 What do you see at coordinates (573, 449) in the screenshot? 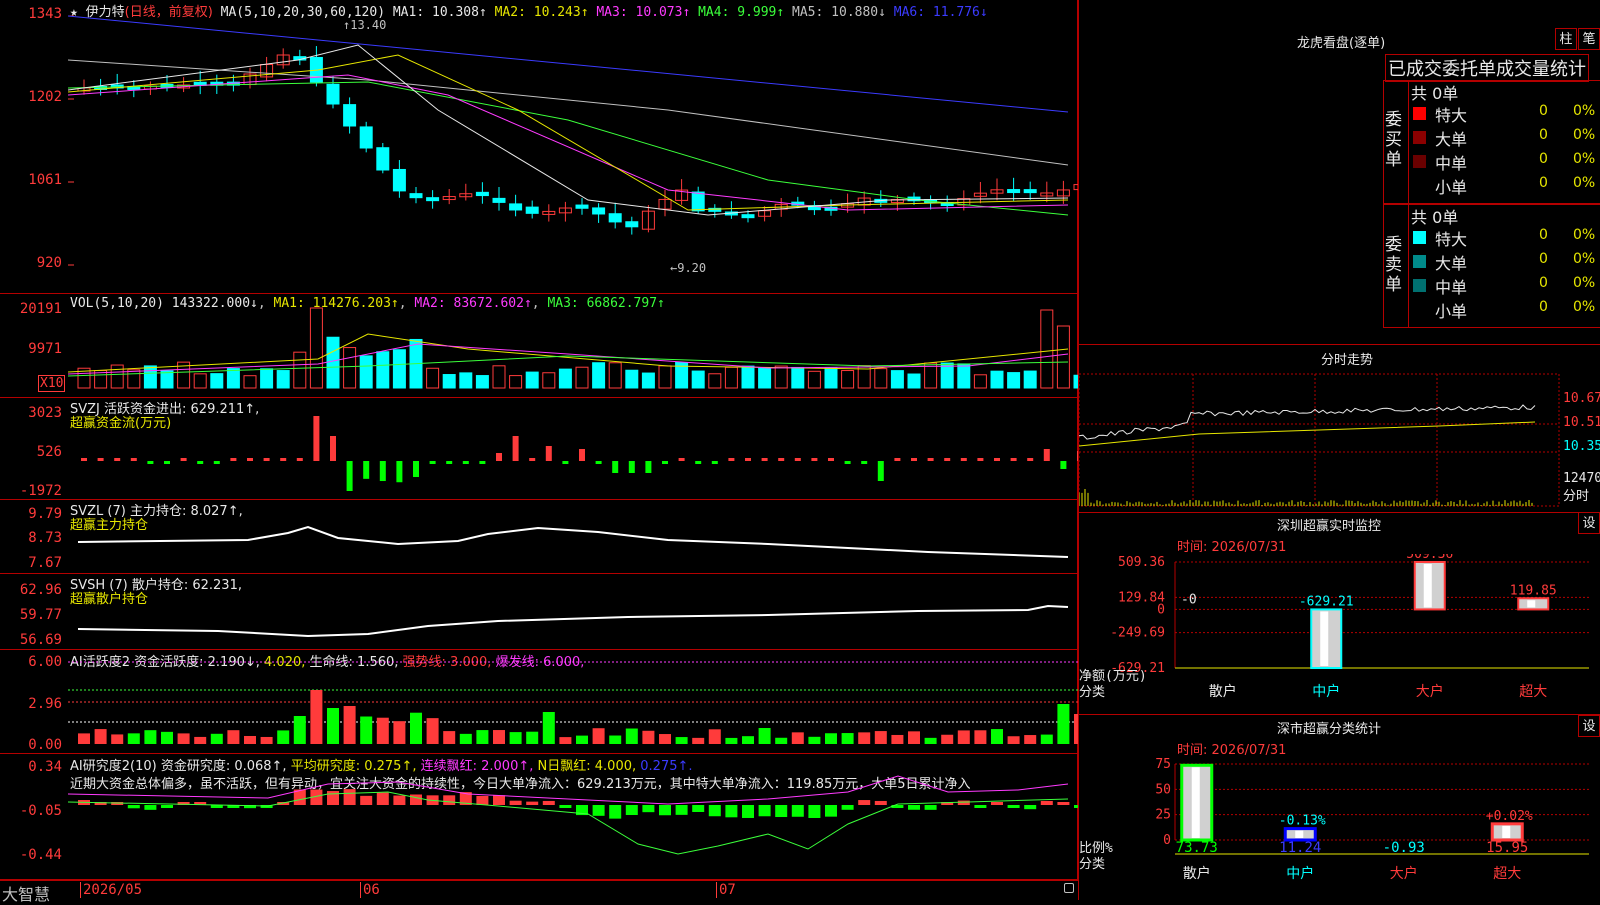
I see `svzj-canvas` at bounding box center [573, 449].